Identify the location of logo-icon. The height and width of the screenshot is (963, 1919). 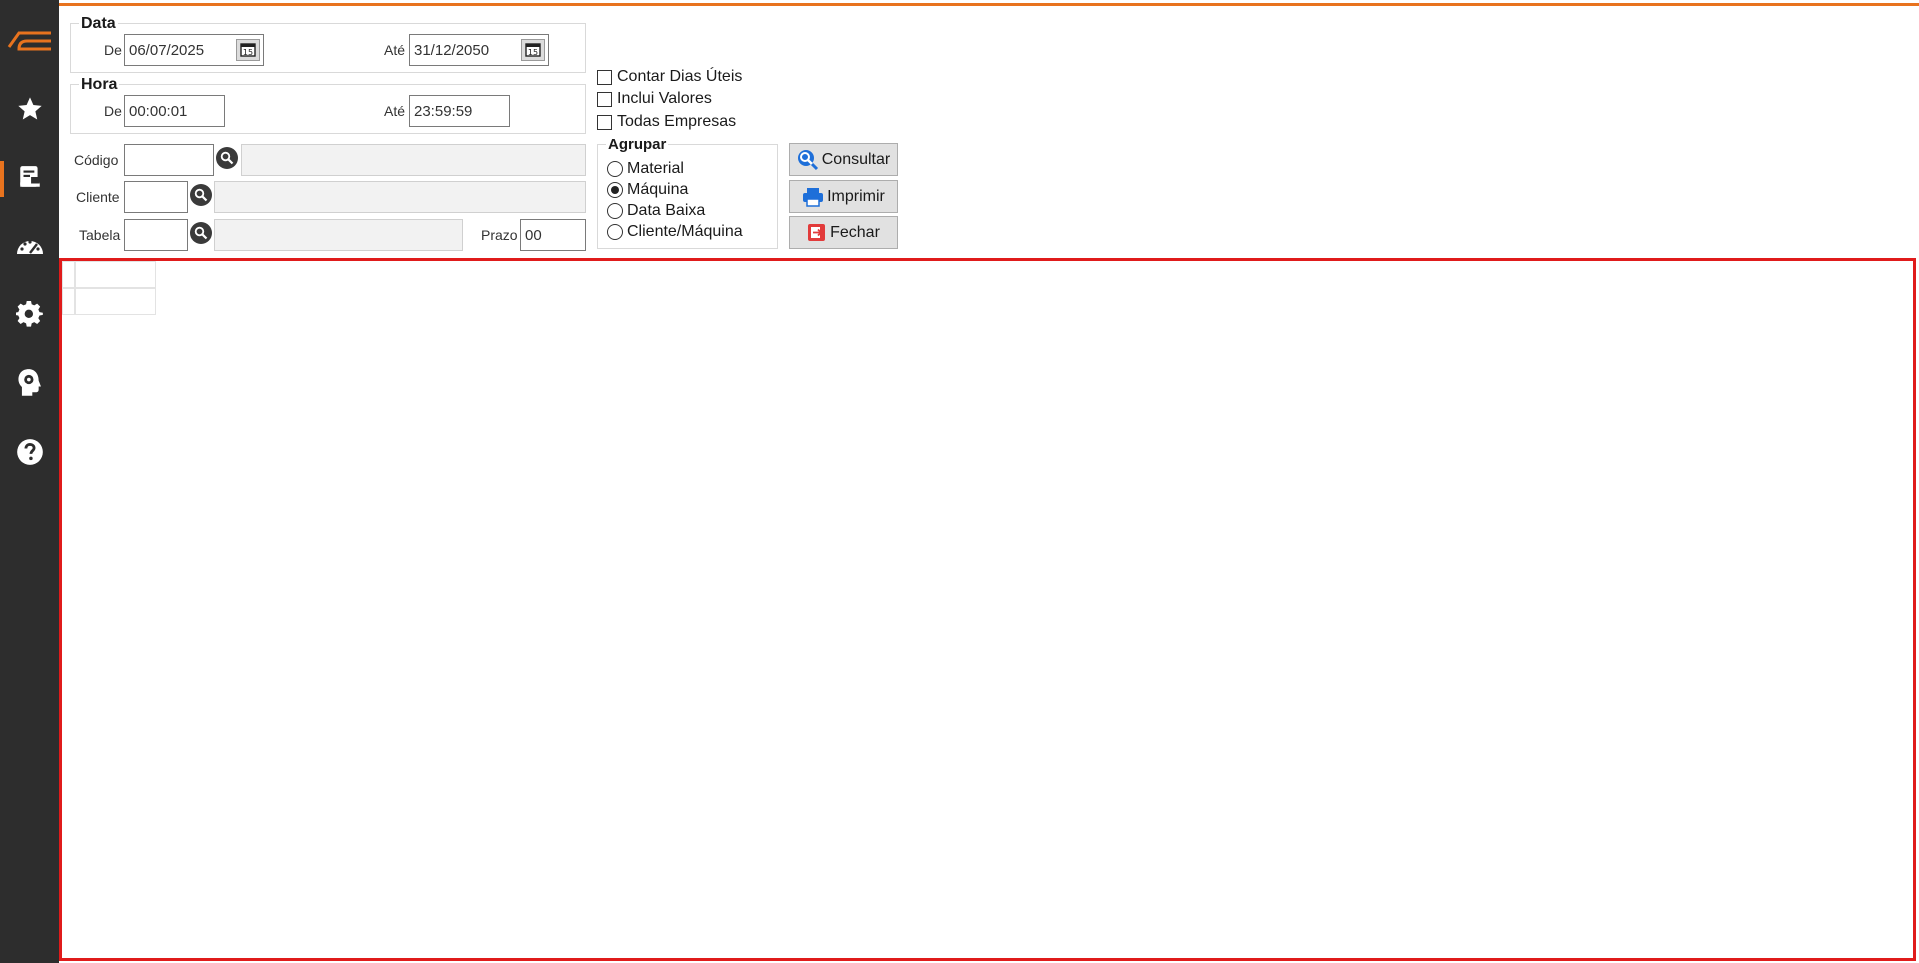
(29, 41).